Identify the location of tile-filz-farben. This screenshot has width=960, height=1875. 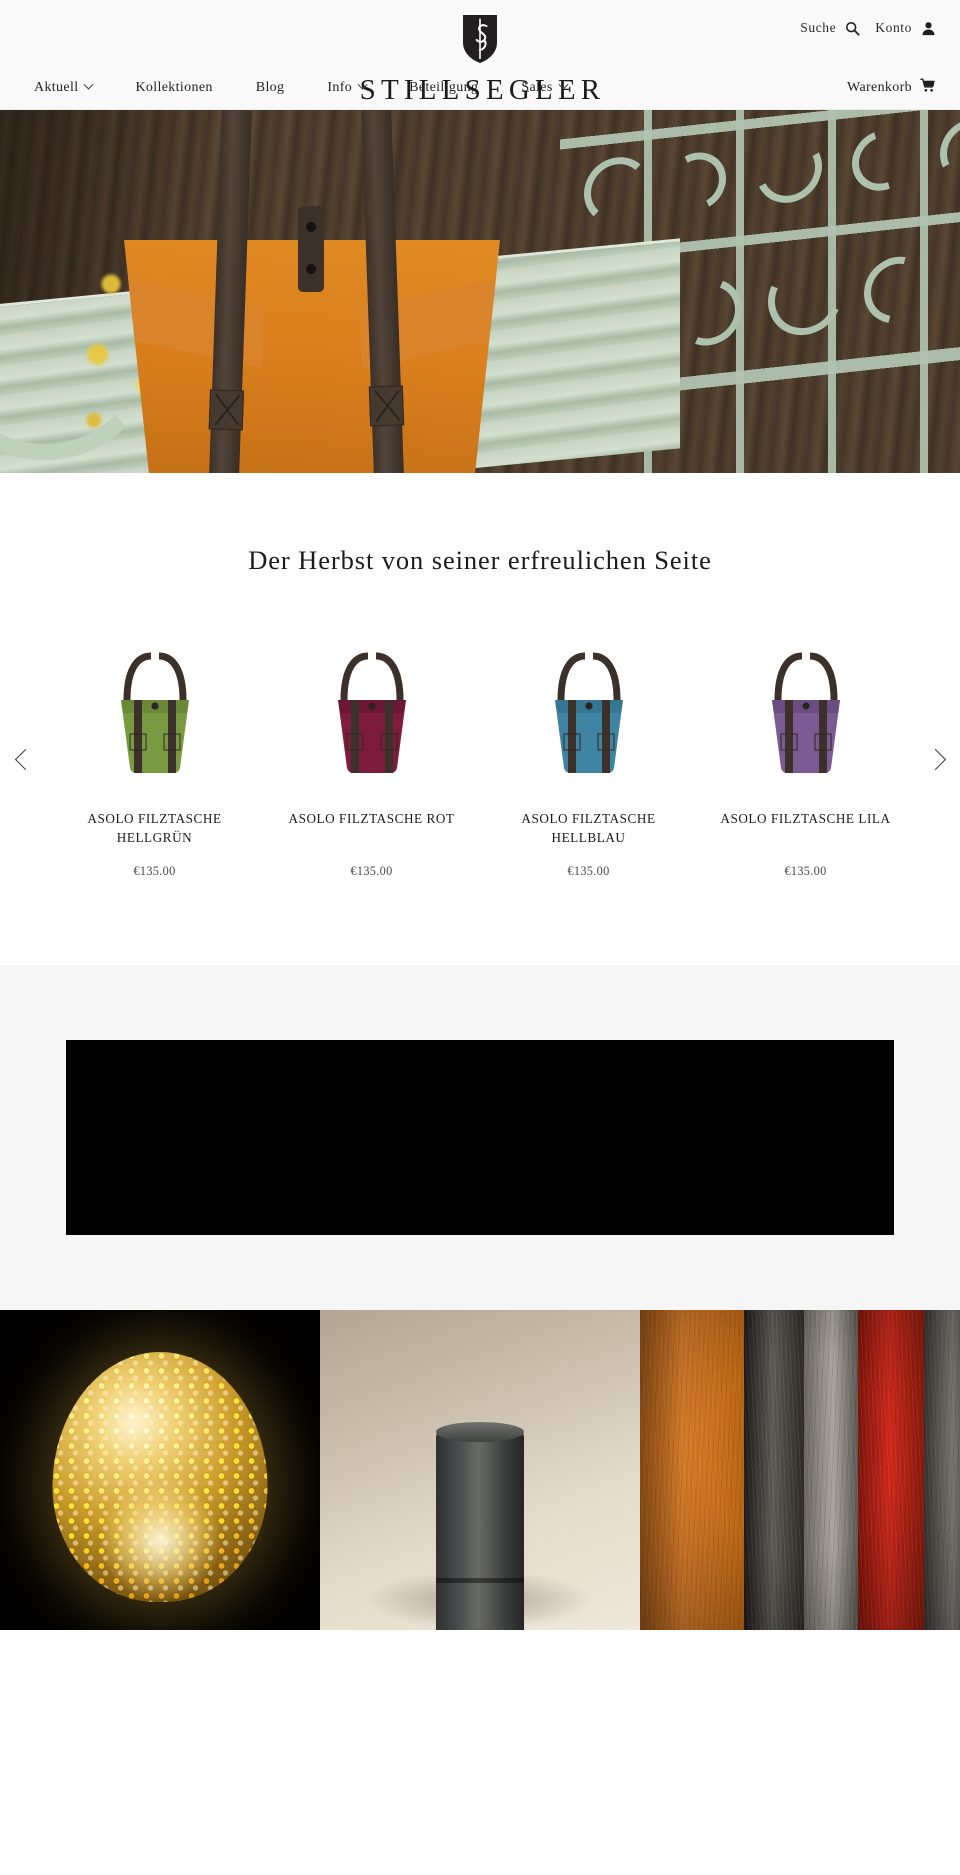
(800, 1470).